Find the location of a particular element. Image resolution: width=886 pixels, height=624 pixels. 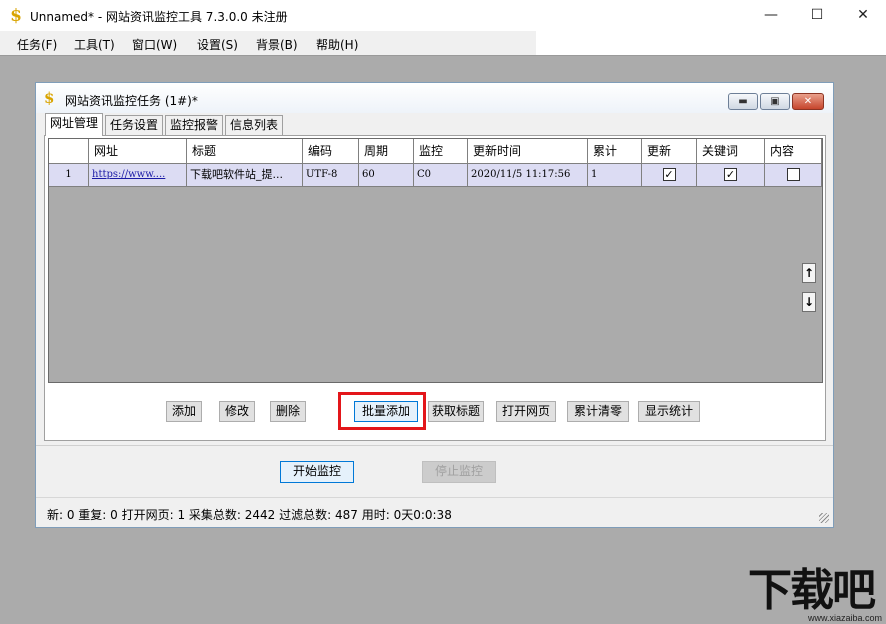

divider is located at coordinates (434, 445).